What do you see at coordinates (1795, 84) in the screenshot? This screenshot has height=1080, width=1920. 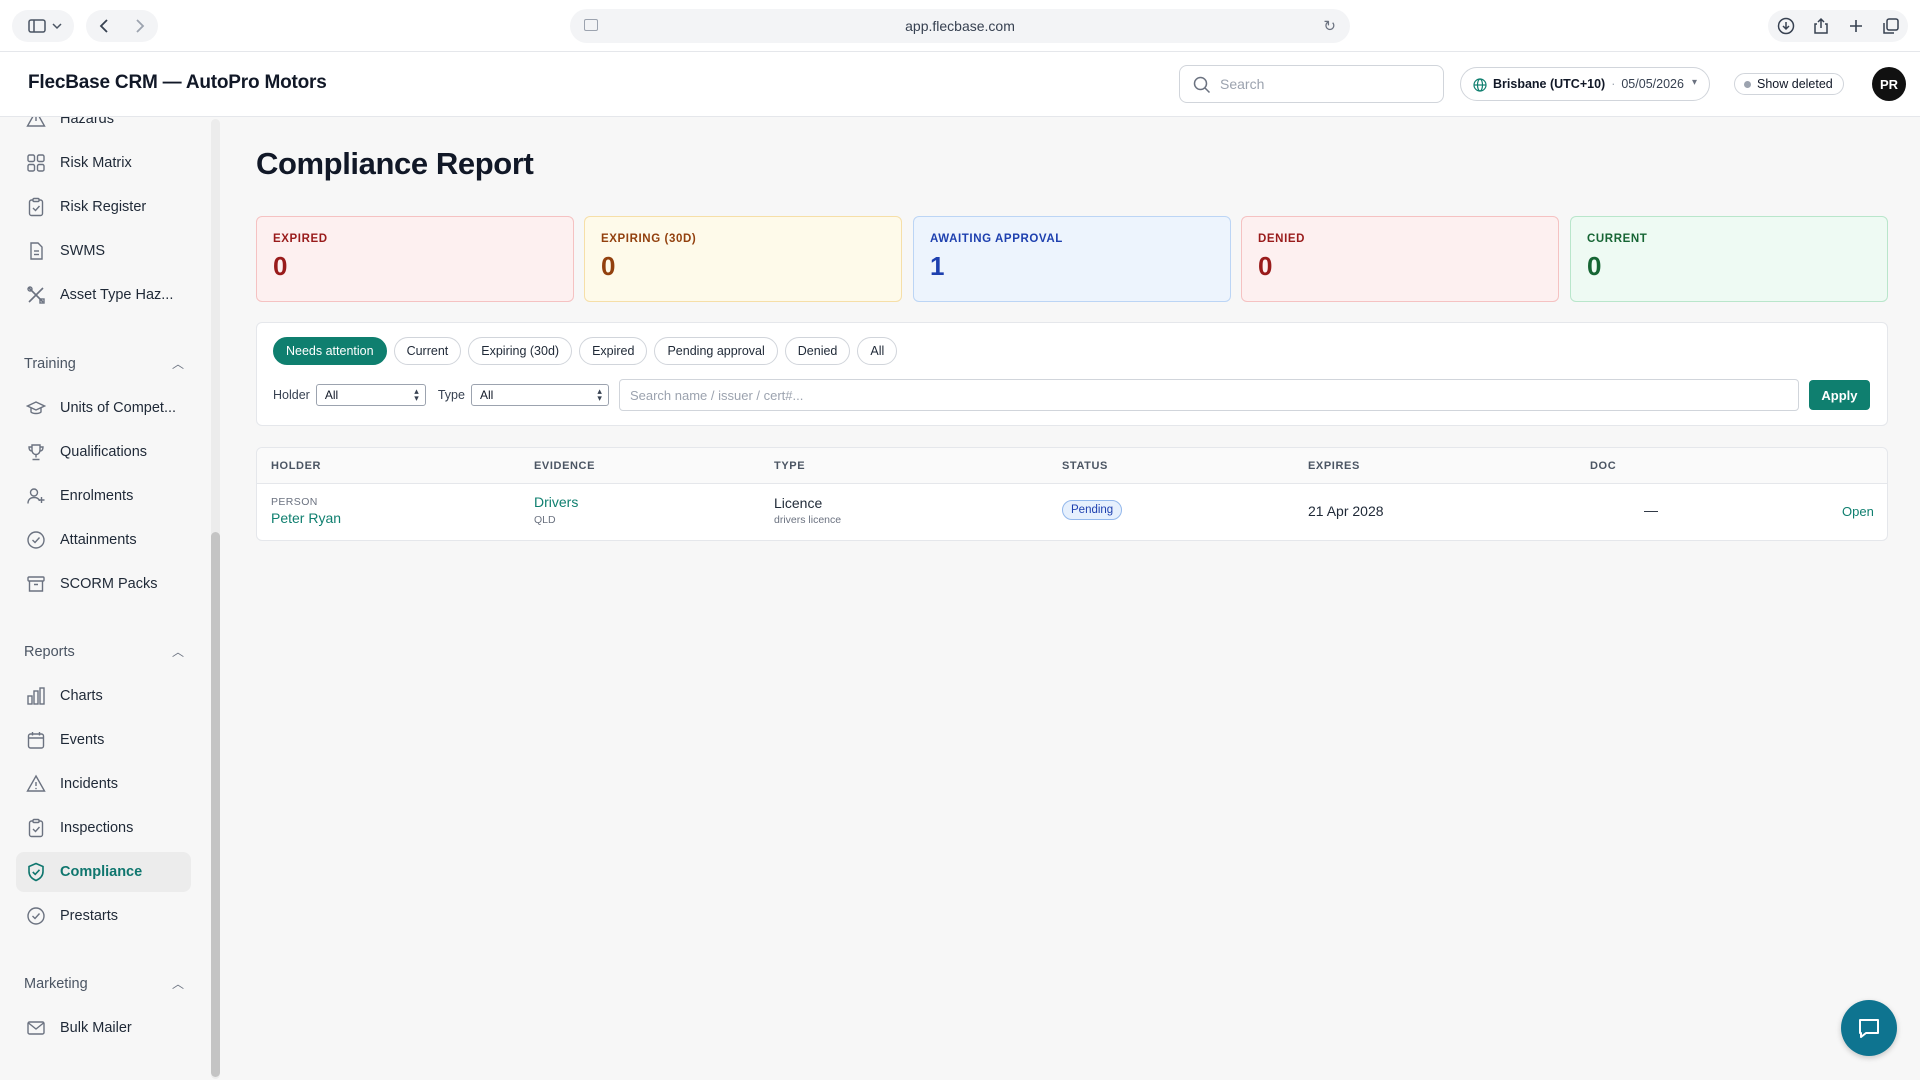 I see `show-deleted-label: Show deleted` at bounding box center [1795, 84].